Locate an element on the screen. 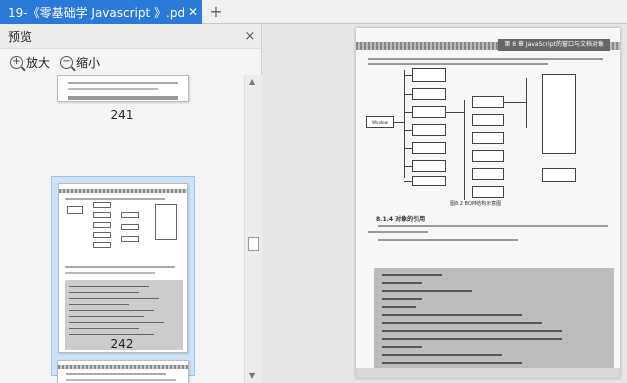  tab-title: 19-《零基础学 Javascript 》.pdf is located at coordinates (96, 12).